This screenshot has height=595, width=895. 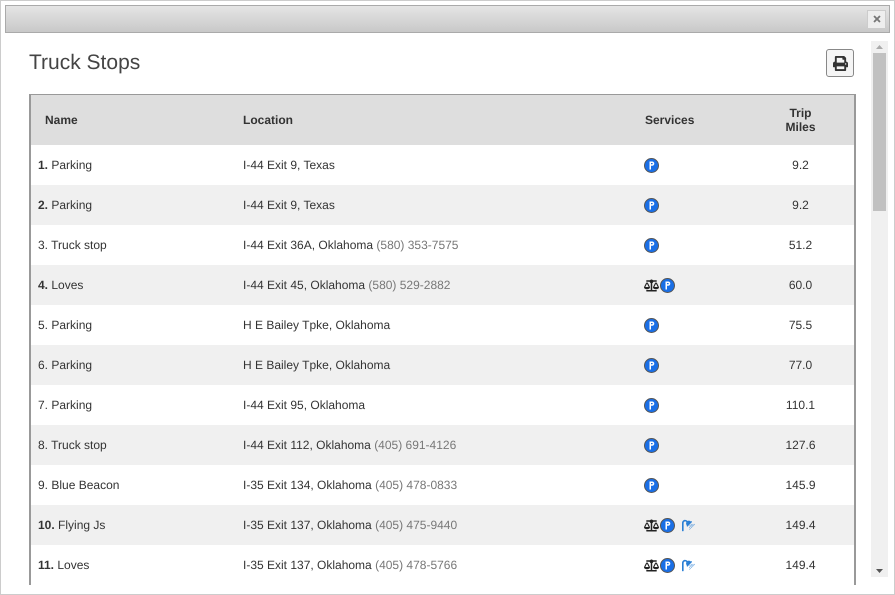 What do you see at coordinates (801, 285) in the screenshot?
I see `trip-miles: 60.0` at bounding box center [801, 285].